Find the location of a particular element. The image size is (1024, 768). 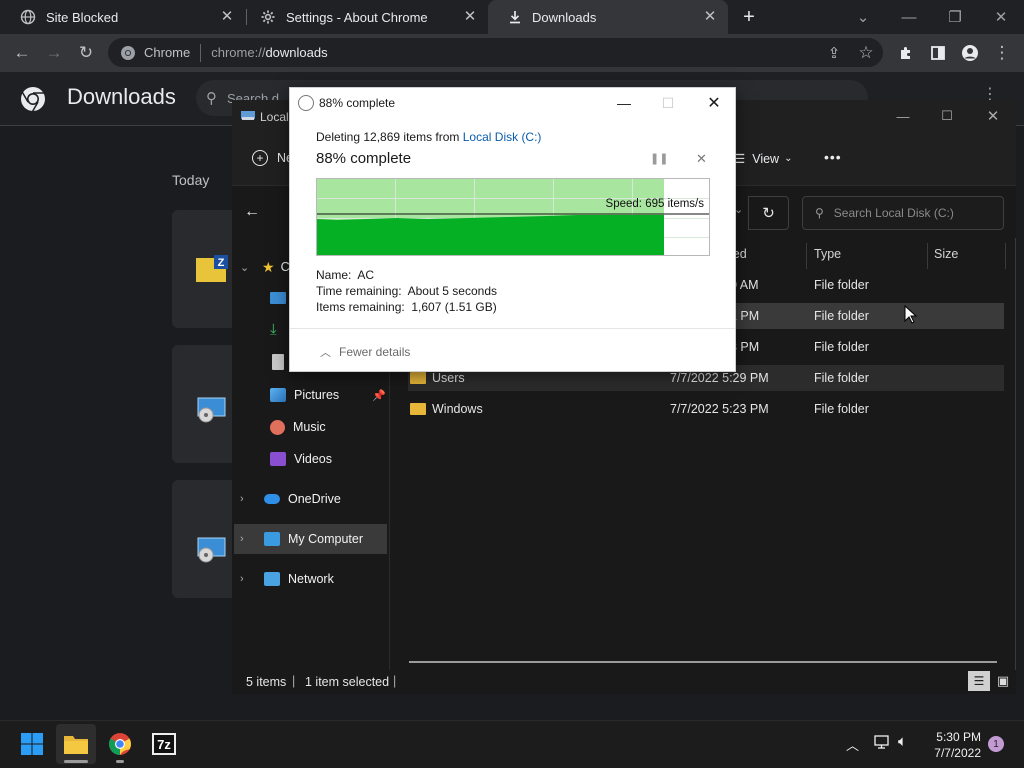

url-scheme: chrome:// is located at coordinates (238, 52).